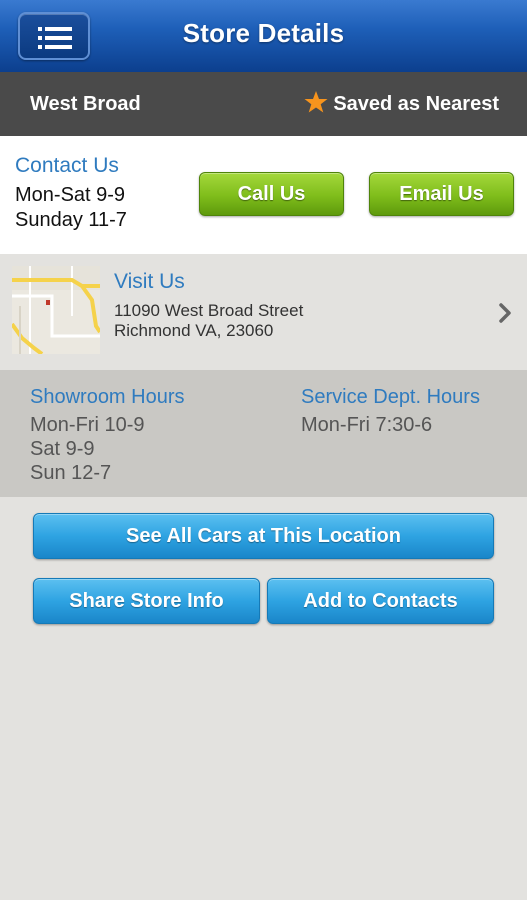  I want to click on contact-hours-line: Sunday 11-7, so click(71, 220).